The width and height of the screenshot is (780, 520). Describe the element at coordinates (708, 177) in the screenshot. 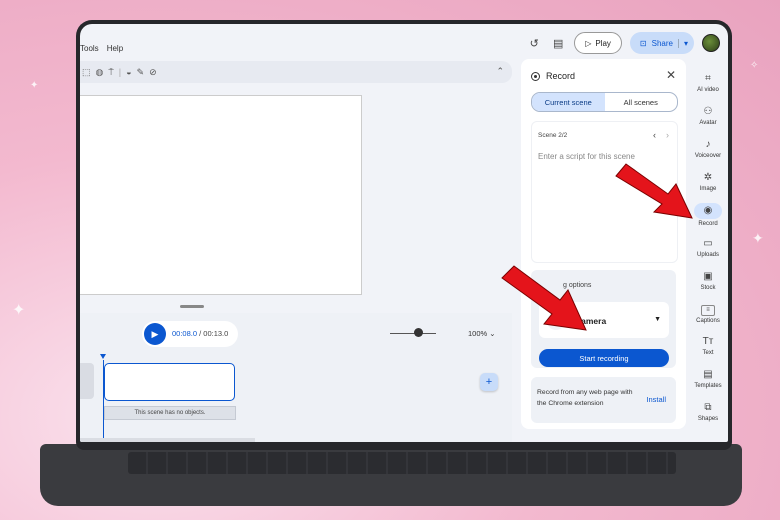

I see `image-icon: ✲` at that location.